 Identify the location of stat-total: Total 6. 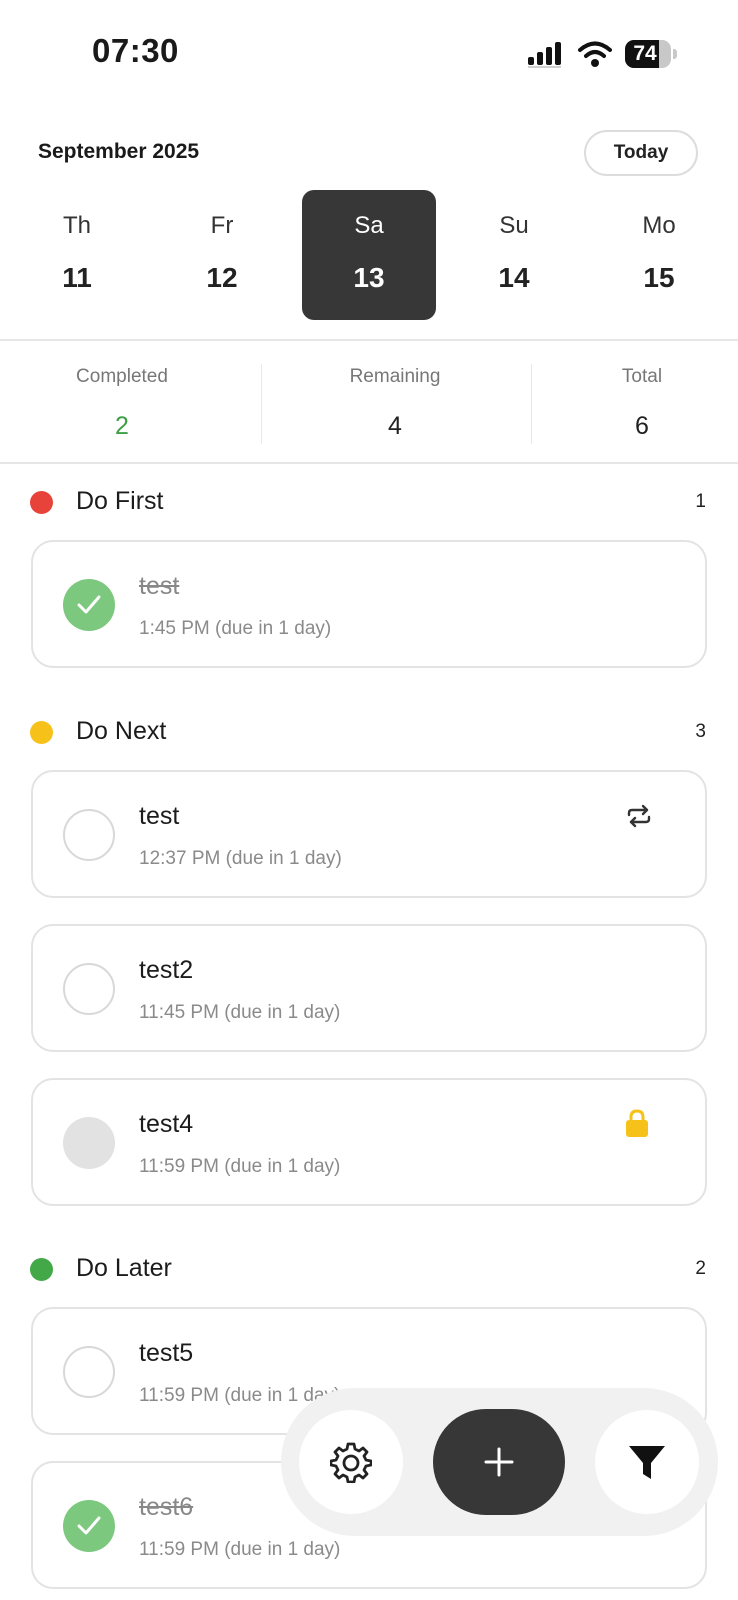
(629, 402).